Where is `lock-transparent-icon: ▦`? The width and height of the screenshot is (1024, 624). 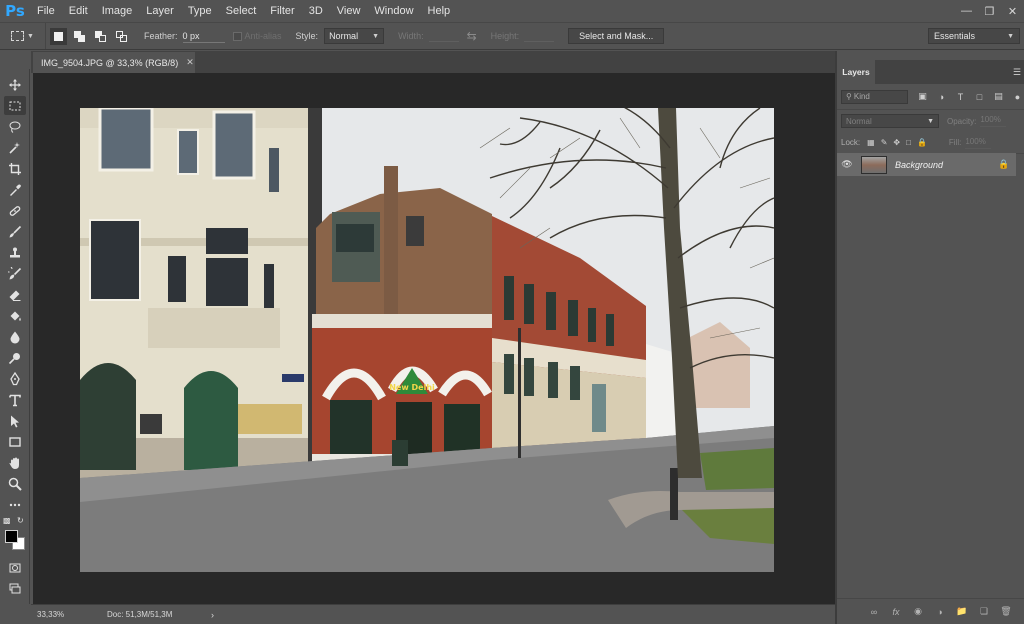 lock-transparent-icon: ▦ is located at coordinates (871, 142).